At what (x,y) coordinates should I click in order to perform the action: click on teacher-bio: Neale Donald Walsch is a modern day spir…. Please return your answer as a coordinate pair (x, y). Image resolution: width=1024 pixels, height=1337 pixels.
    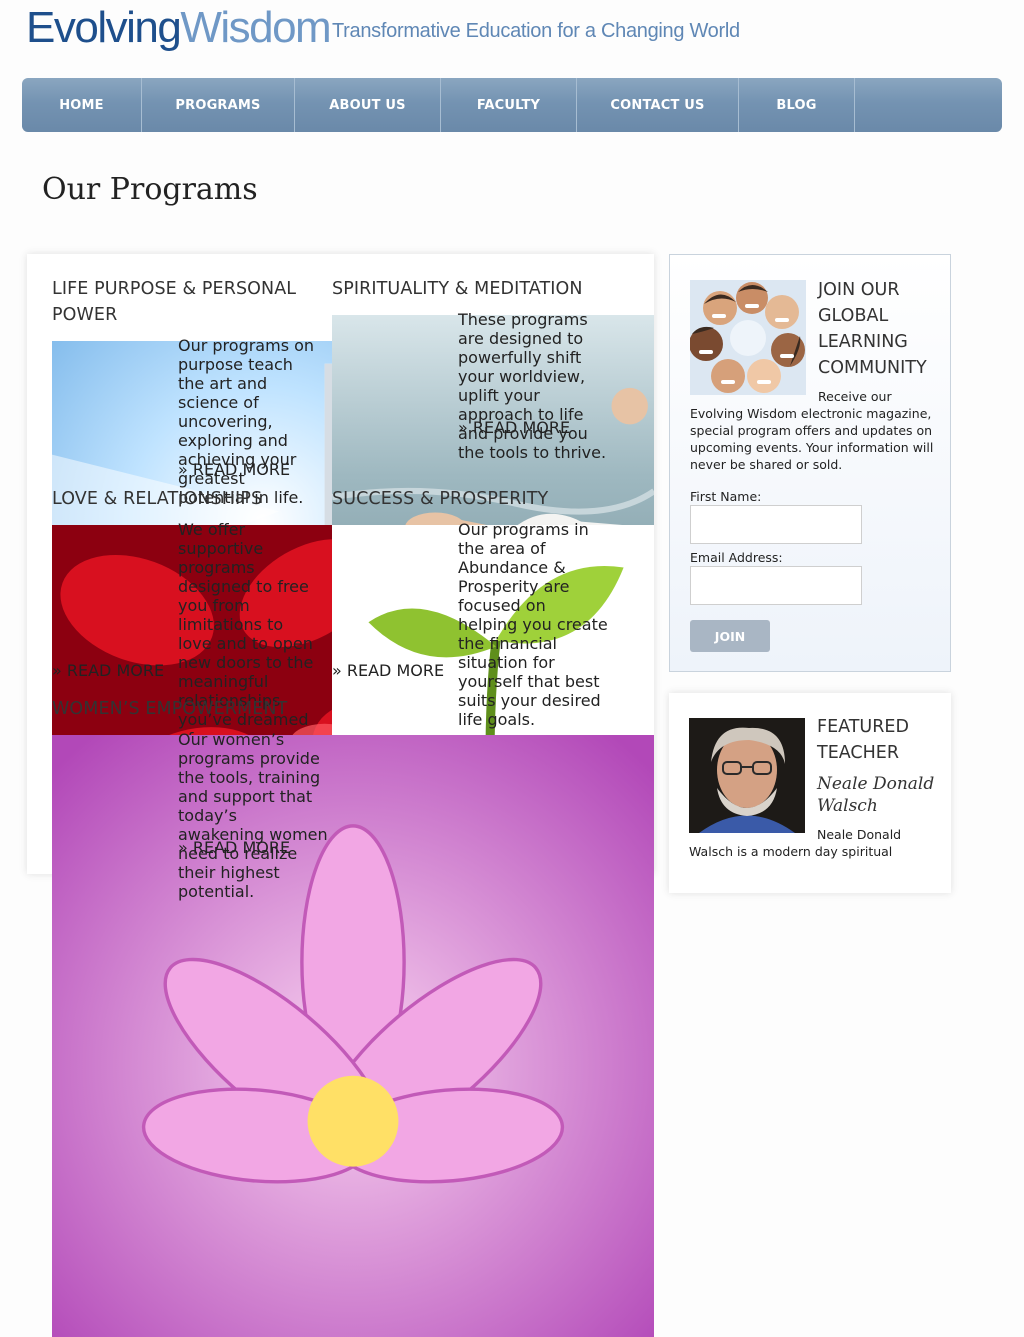
    Looking at the image, I should click on (813, 843).